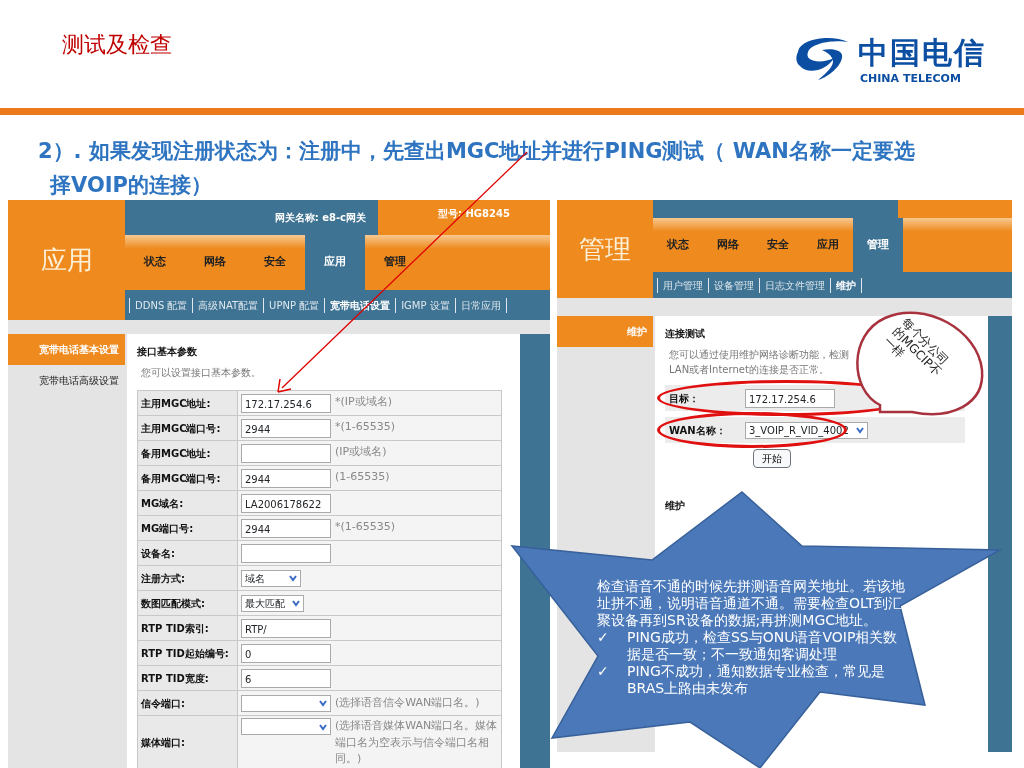  Describe the element at coordinates (187, 403) in the screenshot. I see `field-label: 主用MGC地址:` at that location.